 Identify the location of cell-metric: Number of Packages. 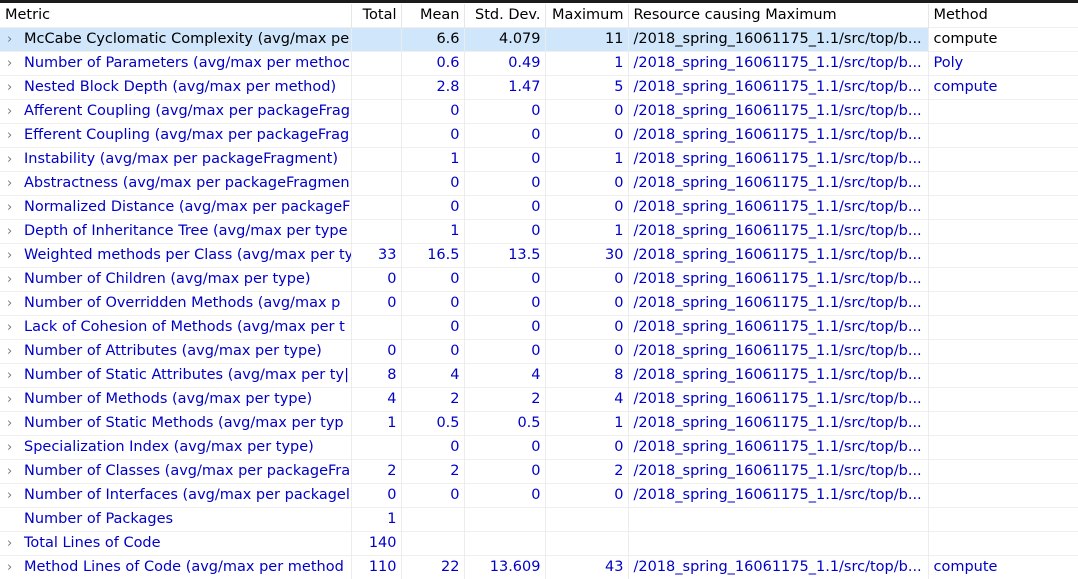
(175, 520).